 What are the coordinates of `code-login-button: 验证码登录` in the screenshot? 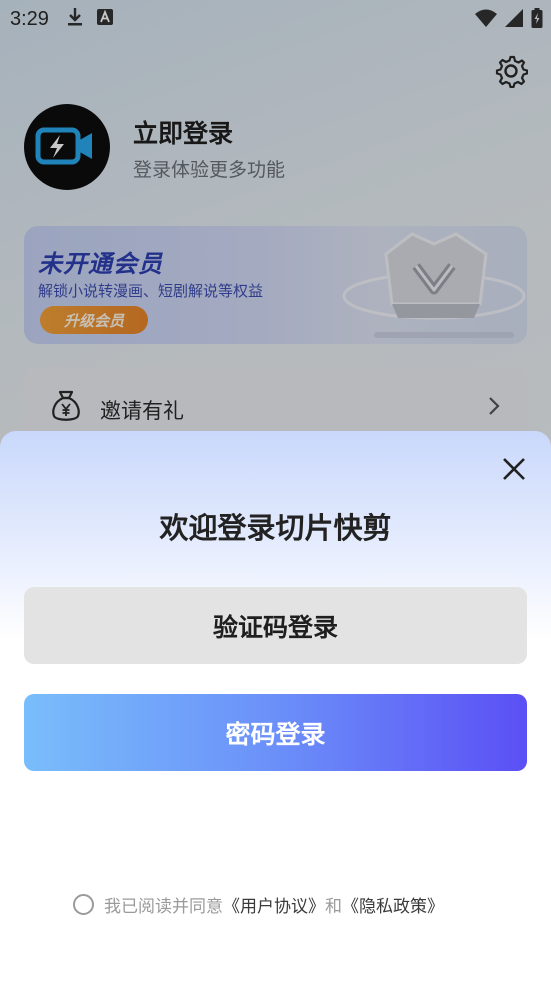 It's located at (275, 625).